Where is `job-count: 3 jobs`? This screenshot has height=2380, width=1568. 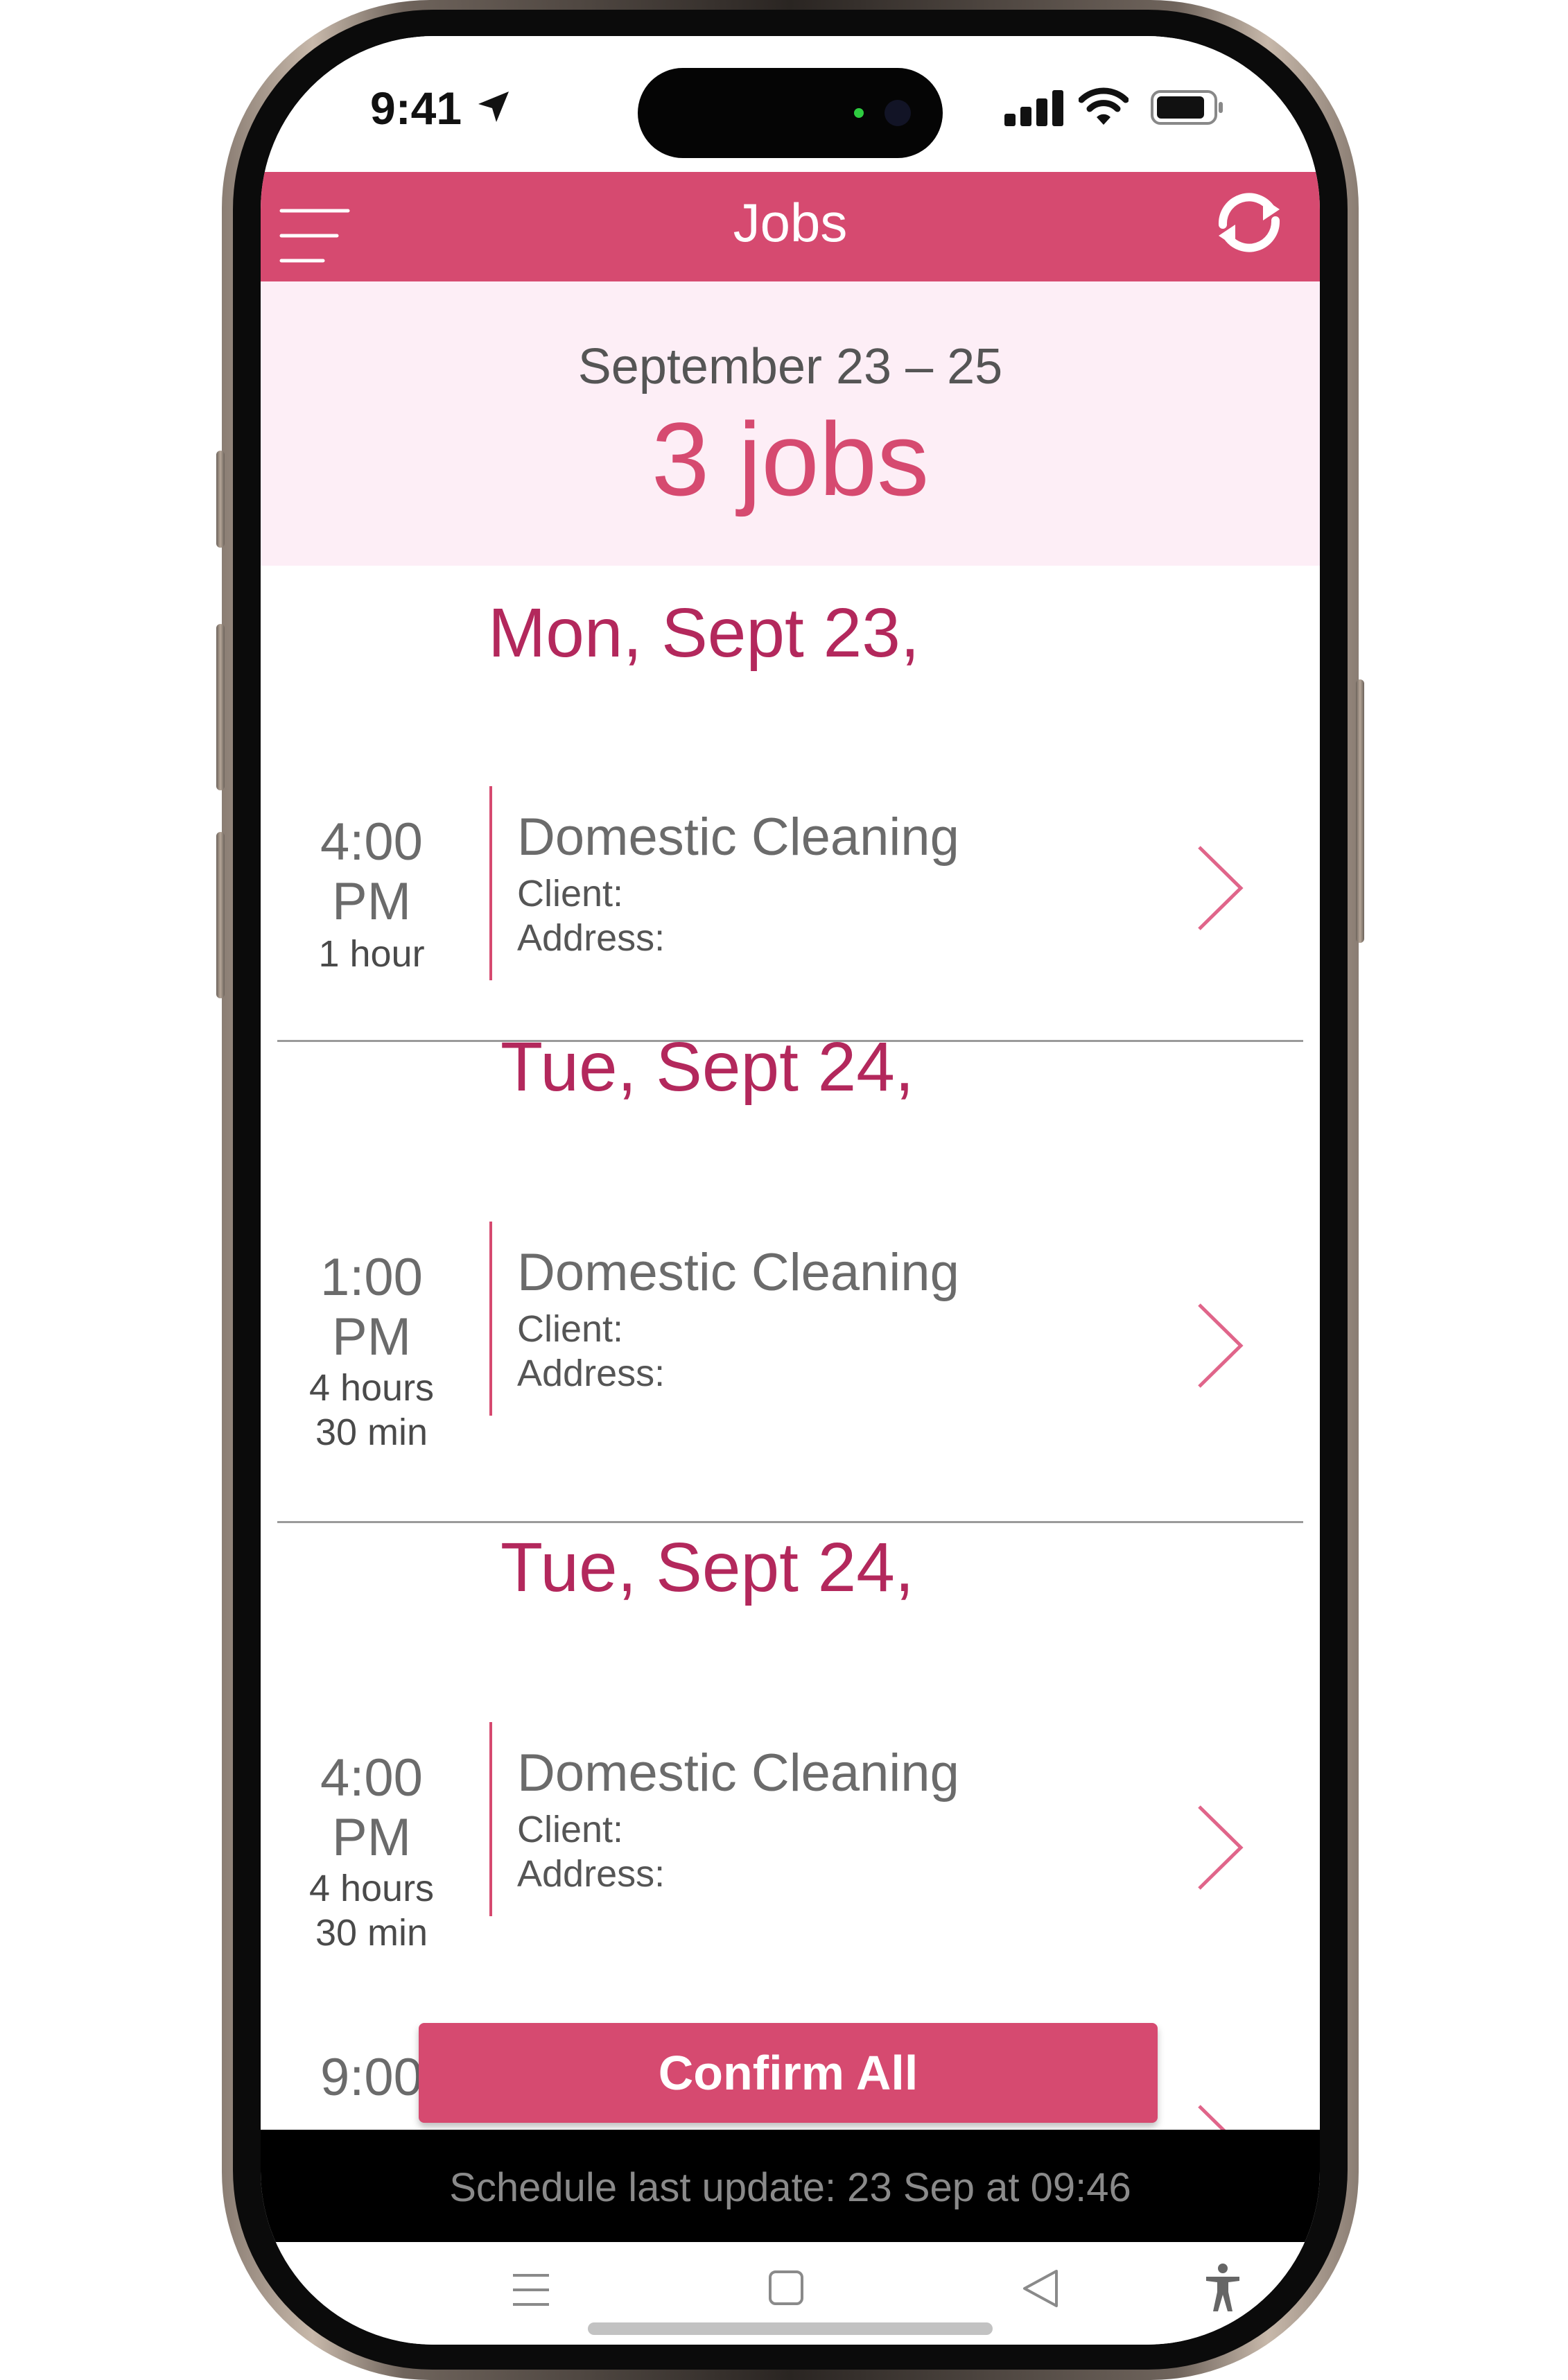
job-count: 3 jobs is located at coordinates (790, 459).